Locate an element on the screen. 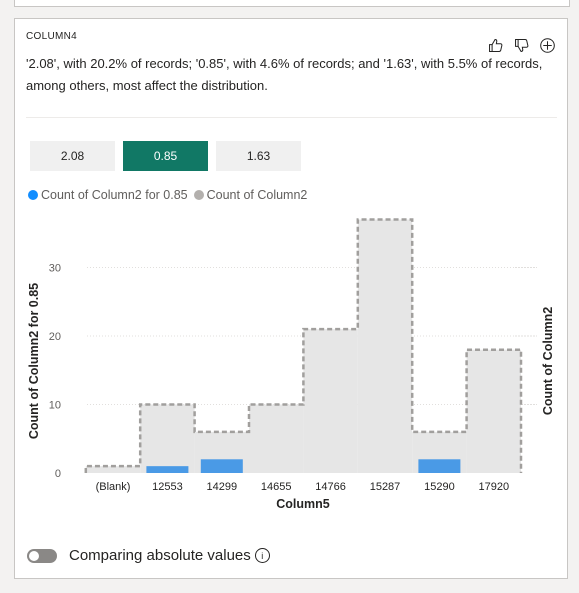 The image size is (579, 593). legend-item-total: Count of Column2 is located at coordinates (250, 195).